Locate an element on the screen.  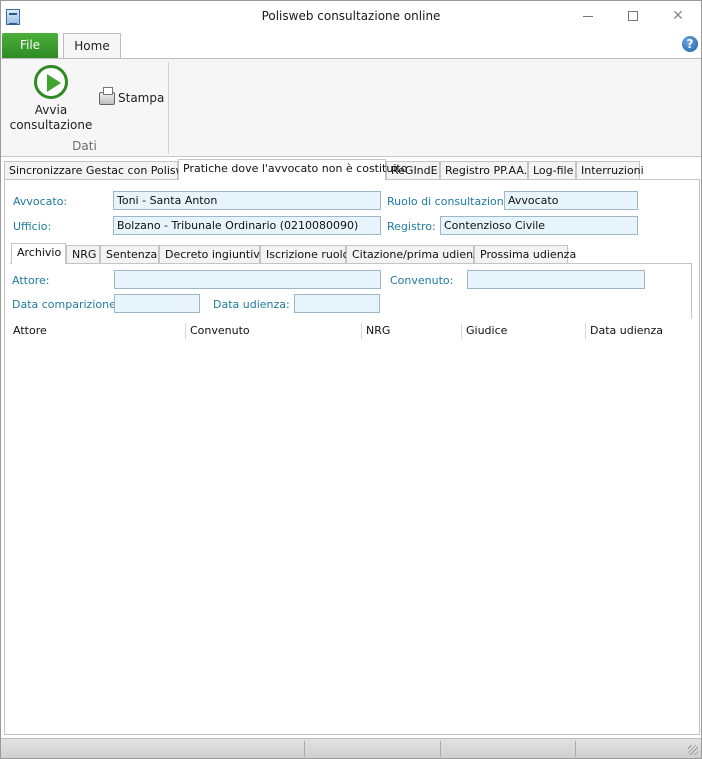
column-header-convenuto: Convenuto is located at coordinates (274, 331).